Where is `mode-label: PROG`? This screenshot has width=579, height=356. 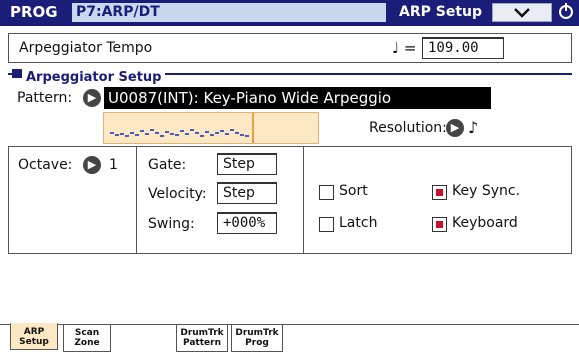 mode-label: PROG is located at coordinates (34, 12).